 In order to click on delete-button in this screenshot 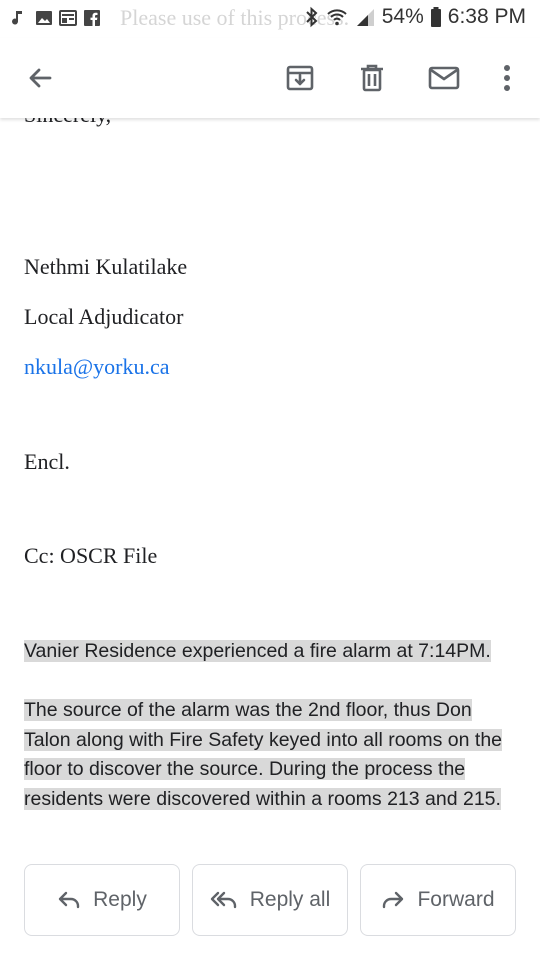, I will do `click(372, 78)`.